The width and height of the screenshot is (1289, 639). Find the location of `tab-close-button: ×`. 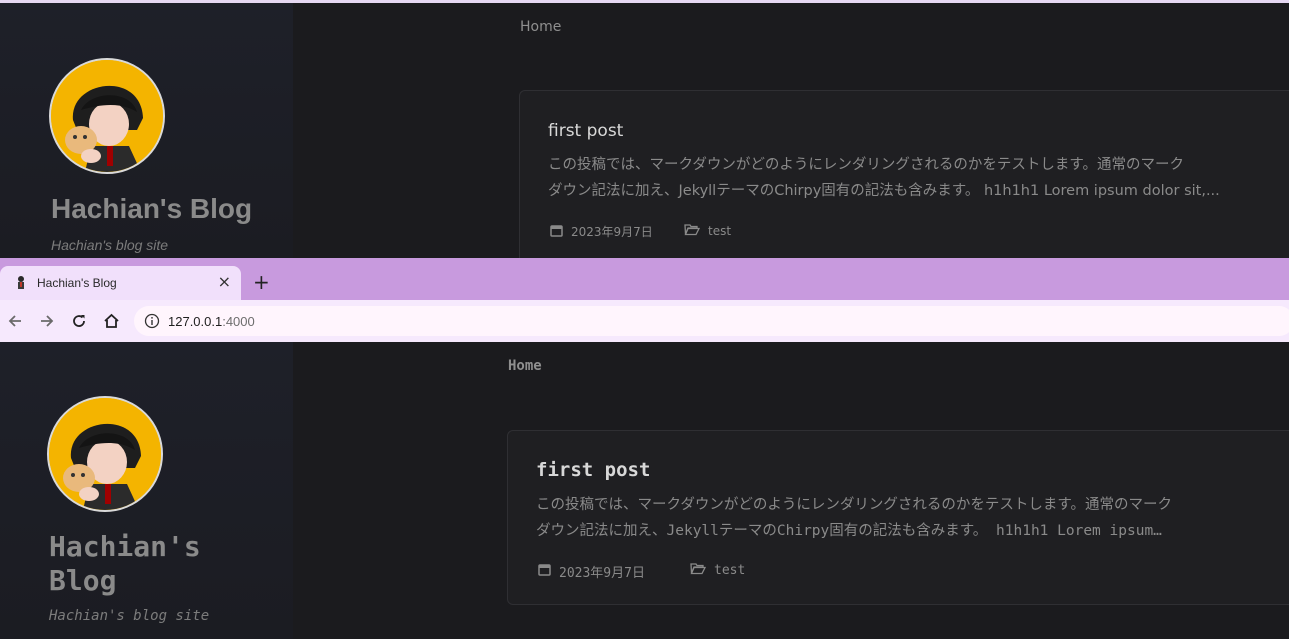

tab-close-button: × is located at coordinates (224, 282).